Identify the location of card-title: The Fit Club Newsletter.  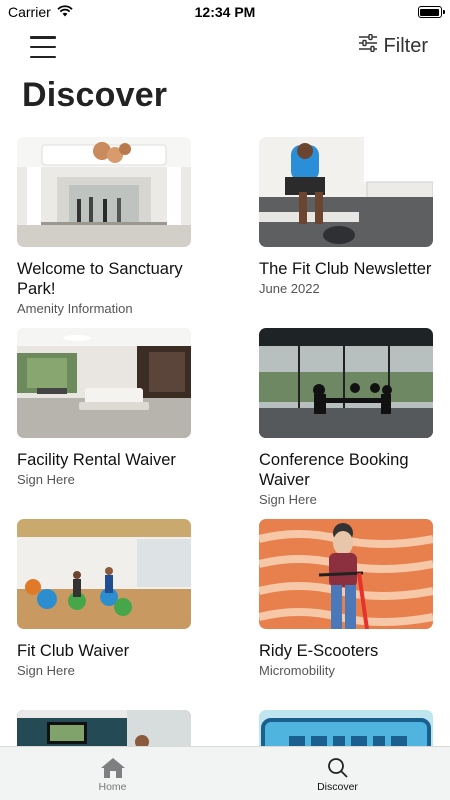
(345, 269).